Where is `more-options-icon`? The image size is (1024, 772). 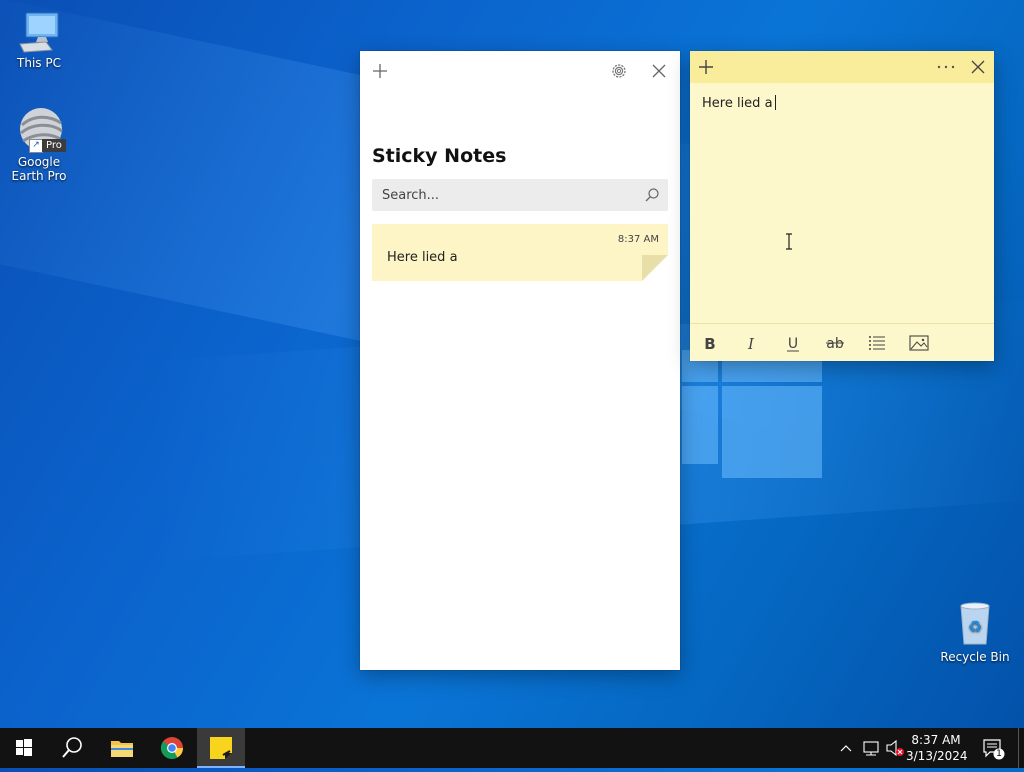
more-options-icon is located at coordinates (946, 67).